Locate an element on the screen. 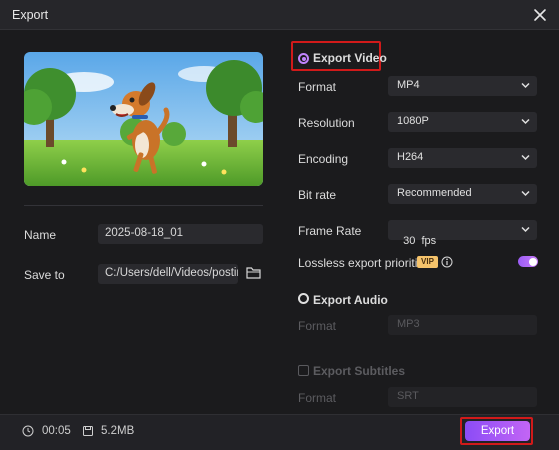  save-to-label: Save to is located at coordinates (44, 275).